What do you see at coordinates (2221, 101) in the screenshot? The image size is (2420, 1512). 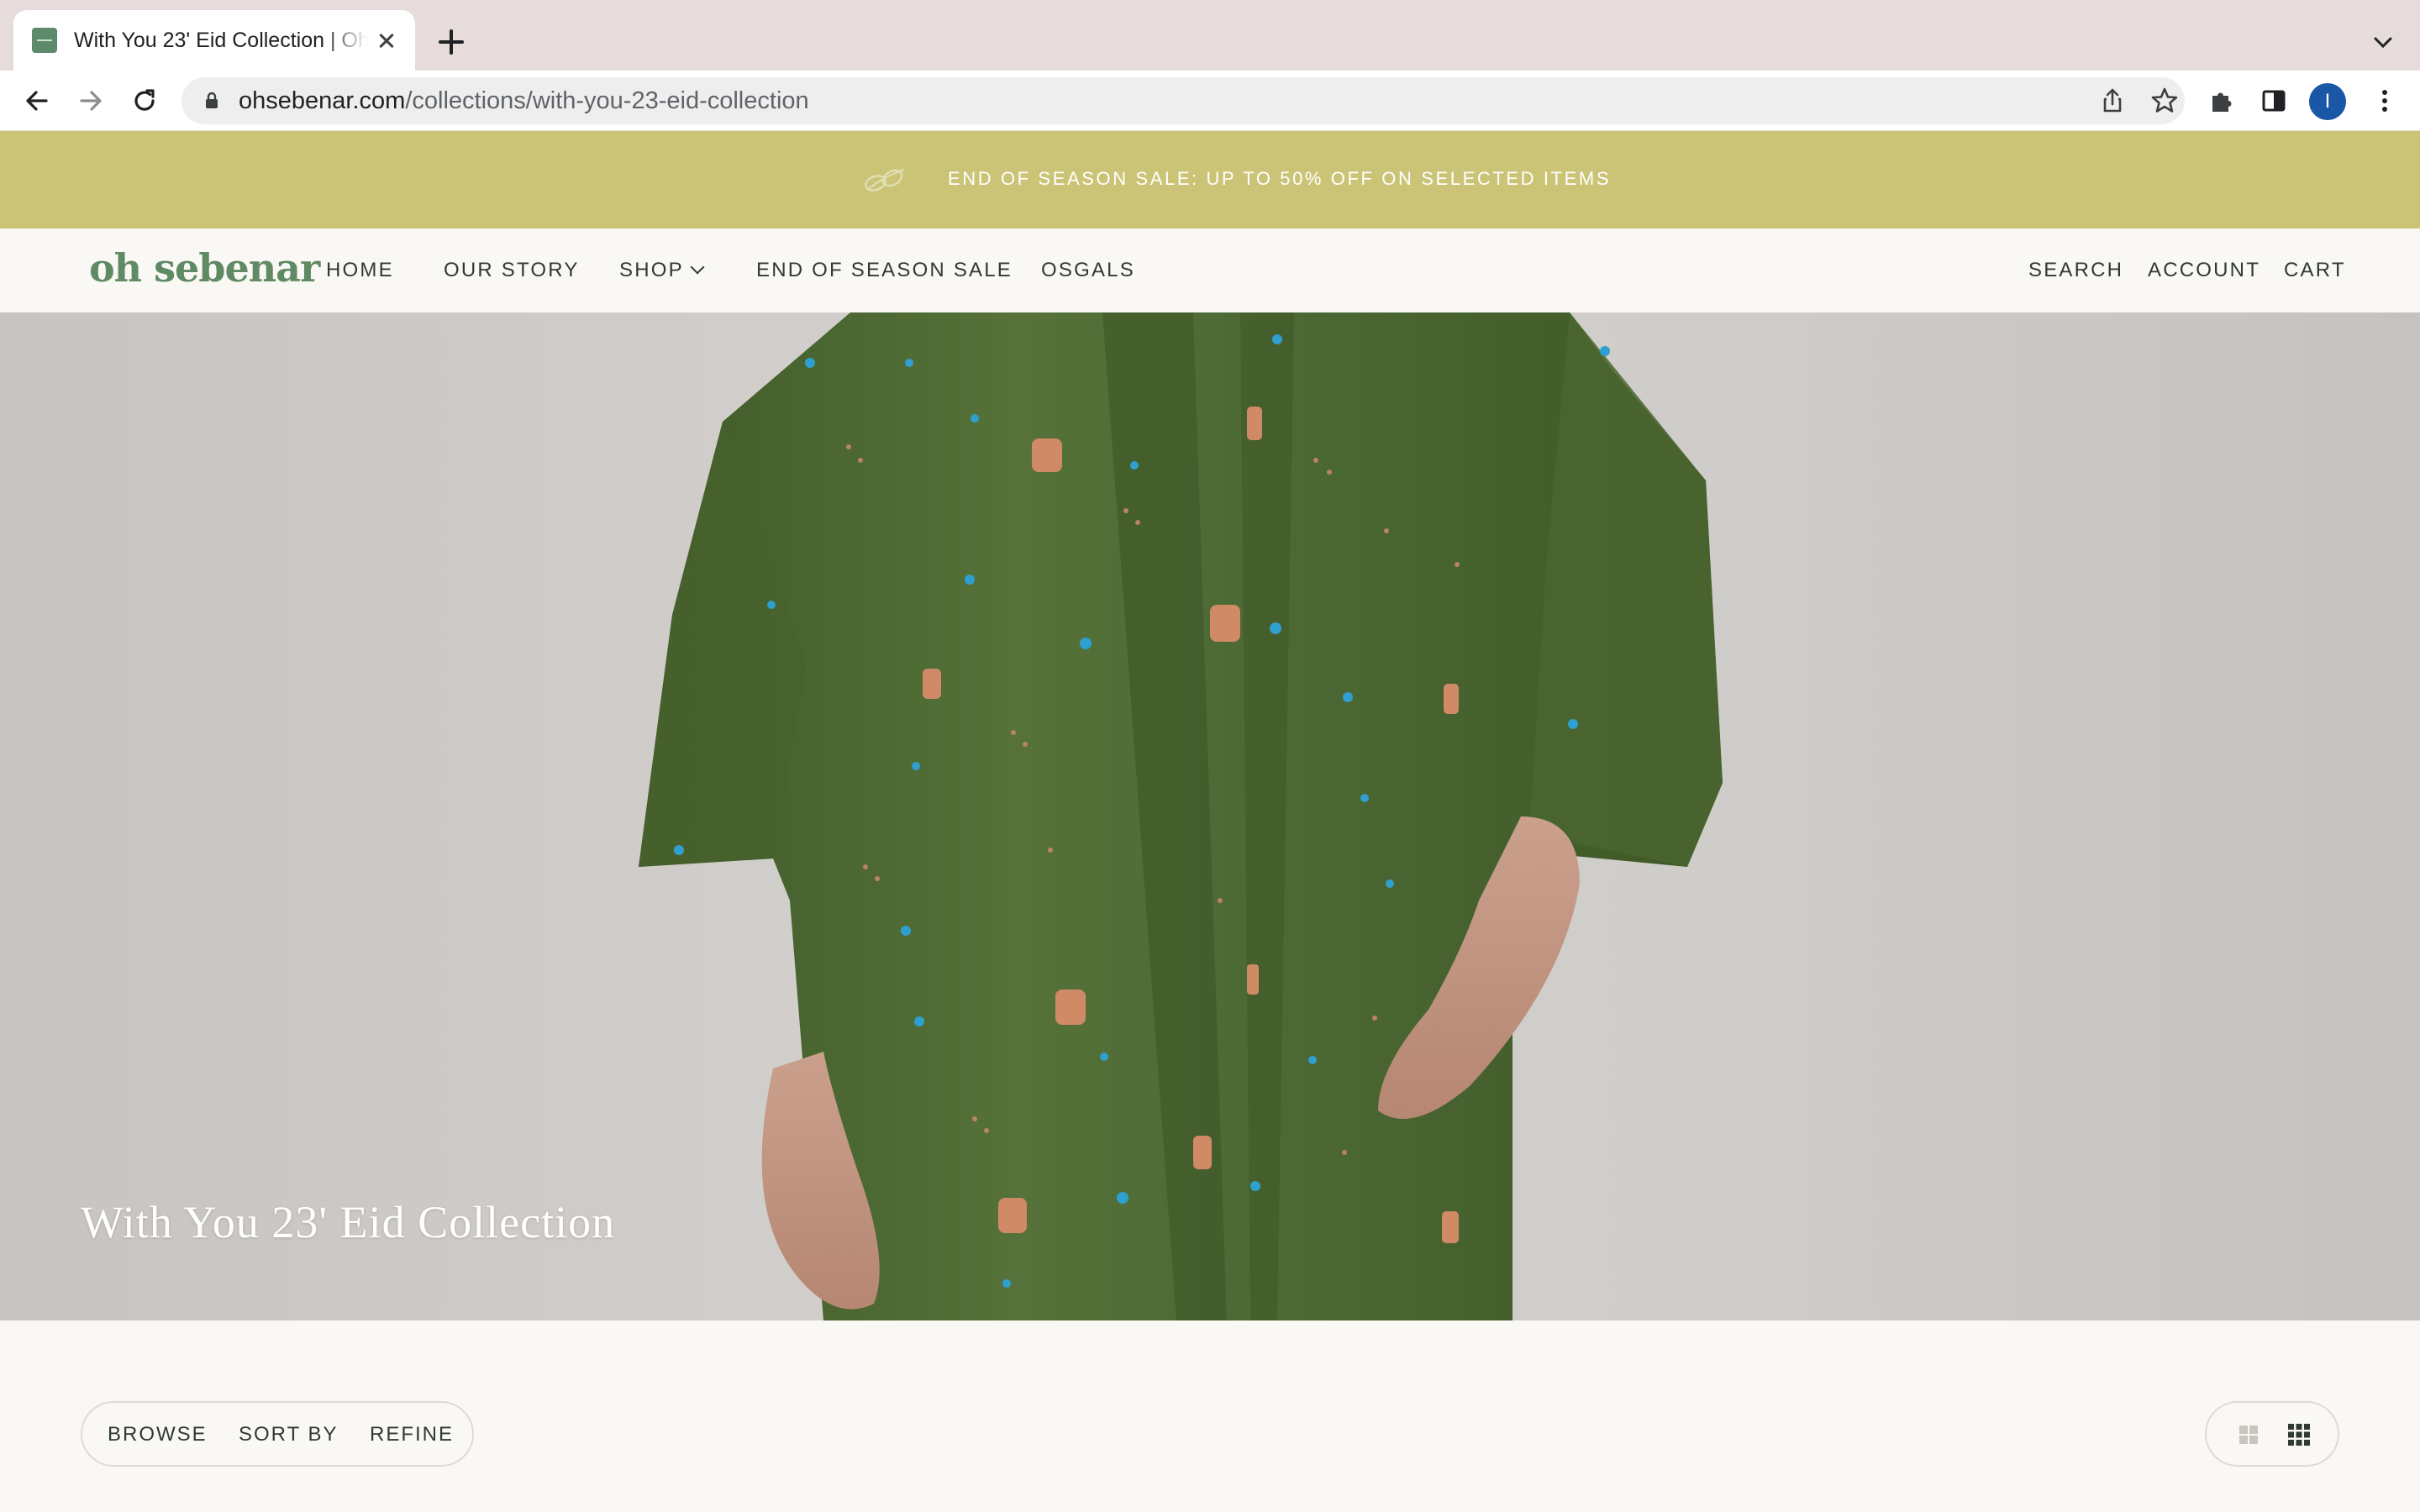 I see `puzzle-icon` at bounding box center [2221, 101].